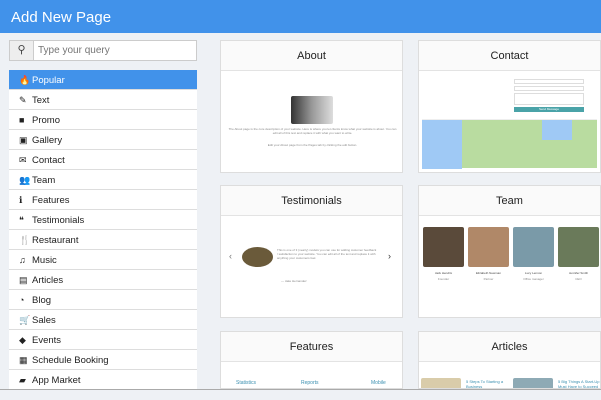  Describe the element at coordinates (378, 383) in the screenshot. I see `feature-item: Mobile` at that location.